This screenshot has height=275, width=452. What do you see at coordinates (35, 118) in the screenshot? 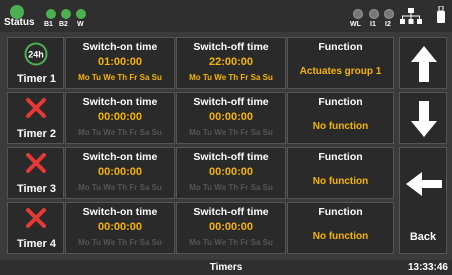
I see `timer-cell: Timer 2` at bounding box center [35, 118].